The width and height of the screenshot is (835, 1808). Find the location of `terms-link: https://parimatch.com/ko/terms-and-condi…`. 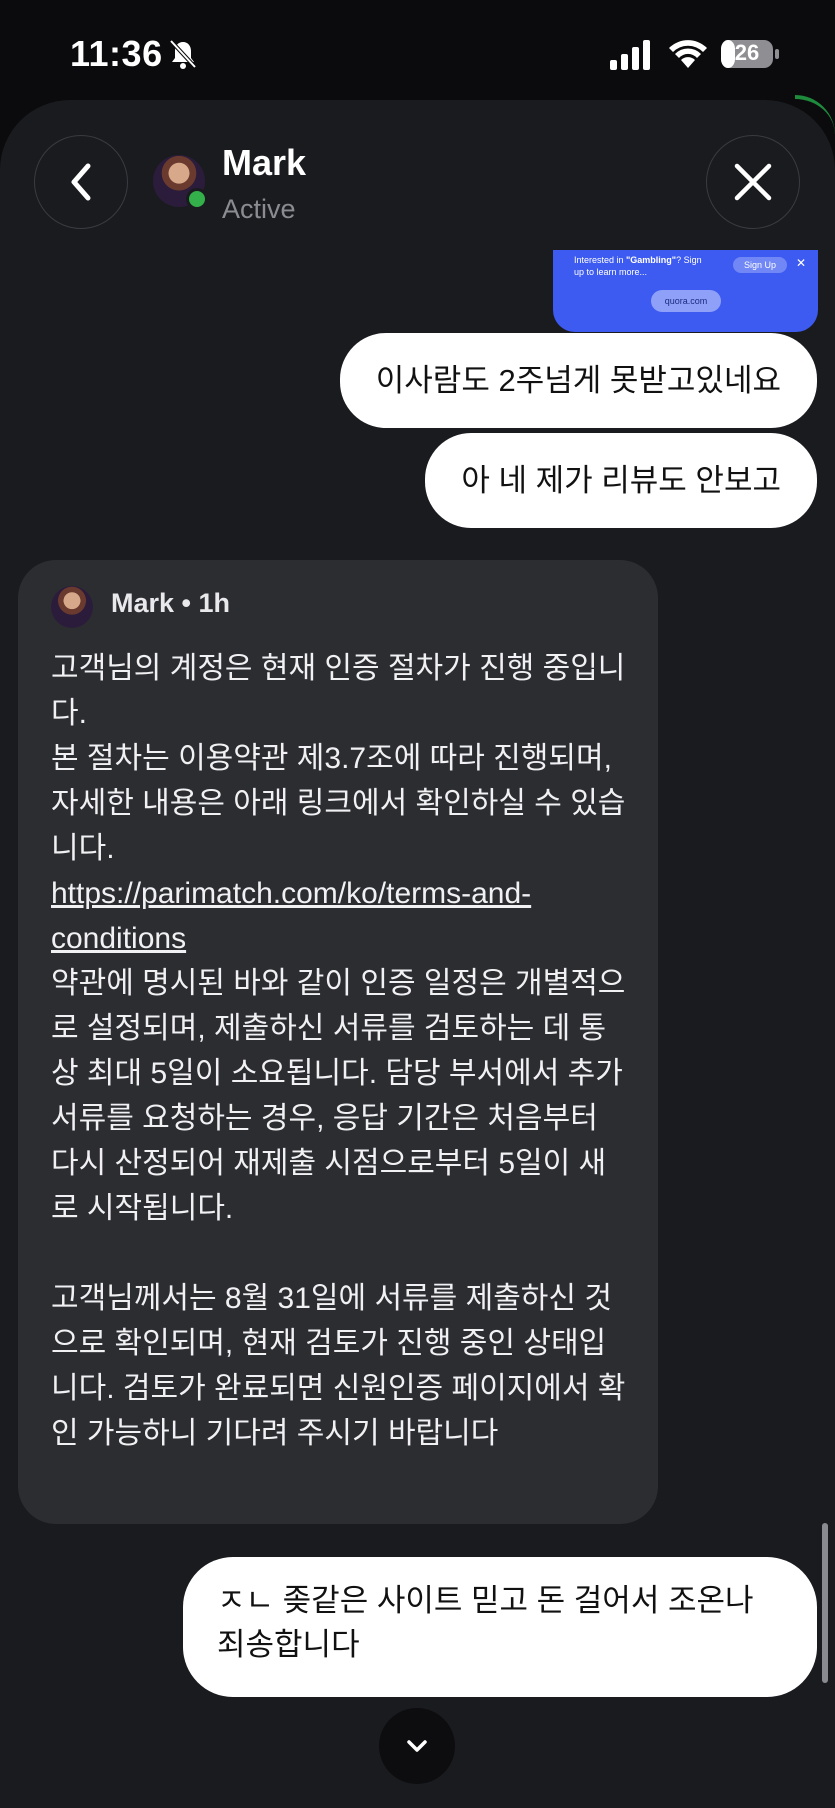

terms-link: https://parimatch.com/ko/terms-and-condi… is located at coordinates (291, 916).